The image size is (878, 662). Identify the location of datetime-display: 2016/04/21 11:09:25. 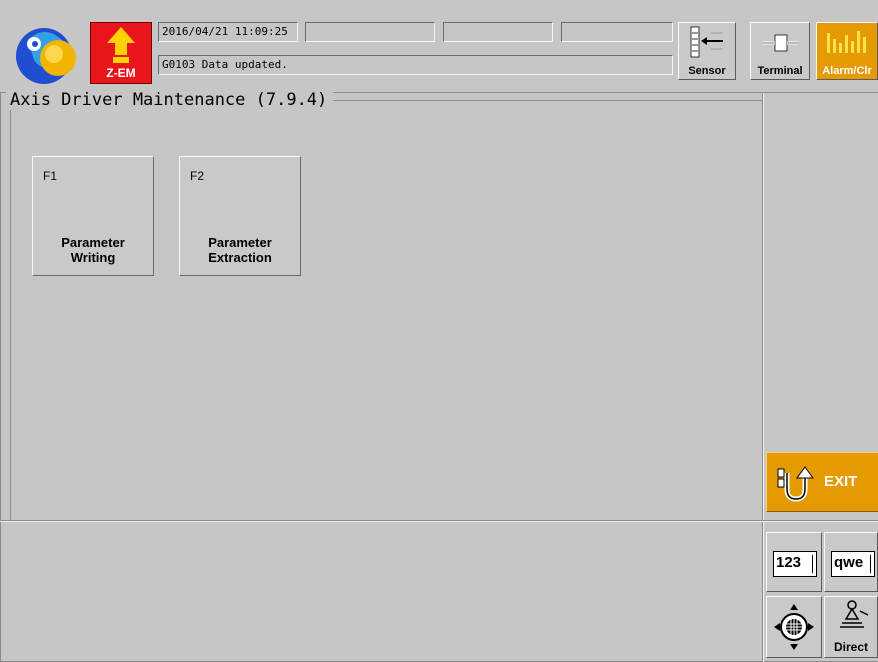
(228, 32).